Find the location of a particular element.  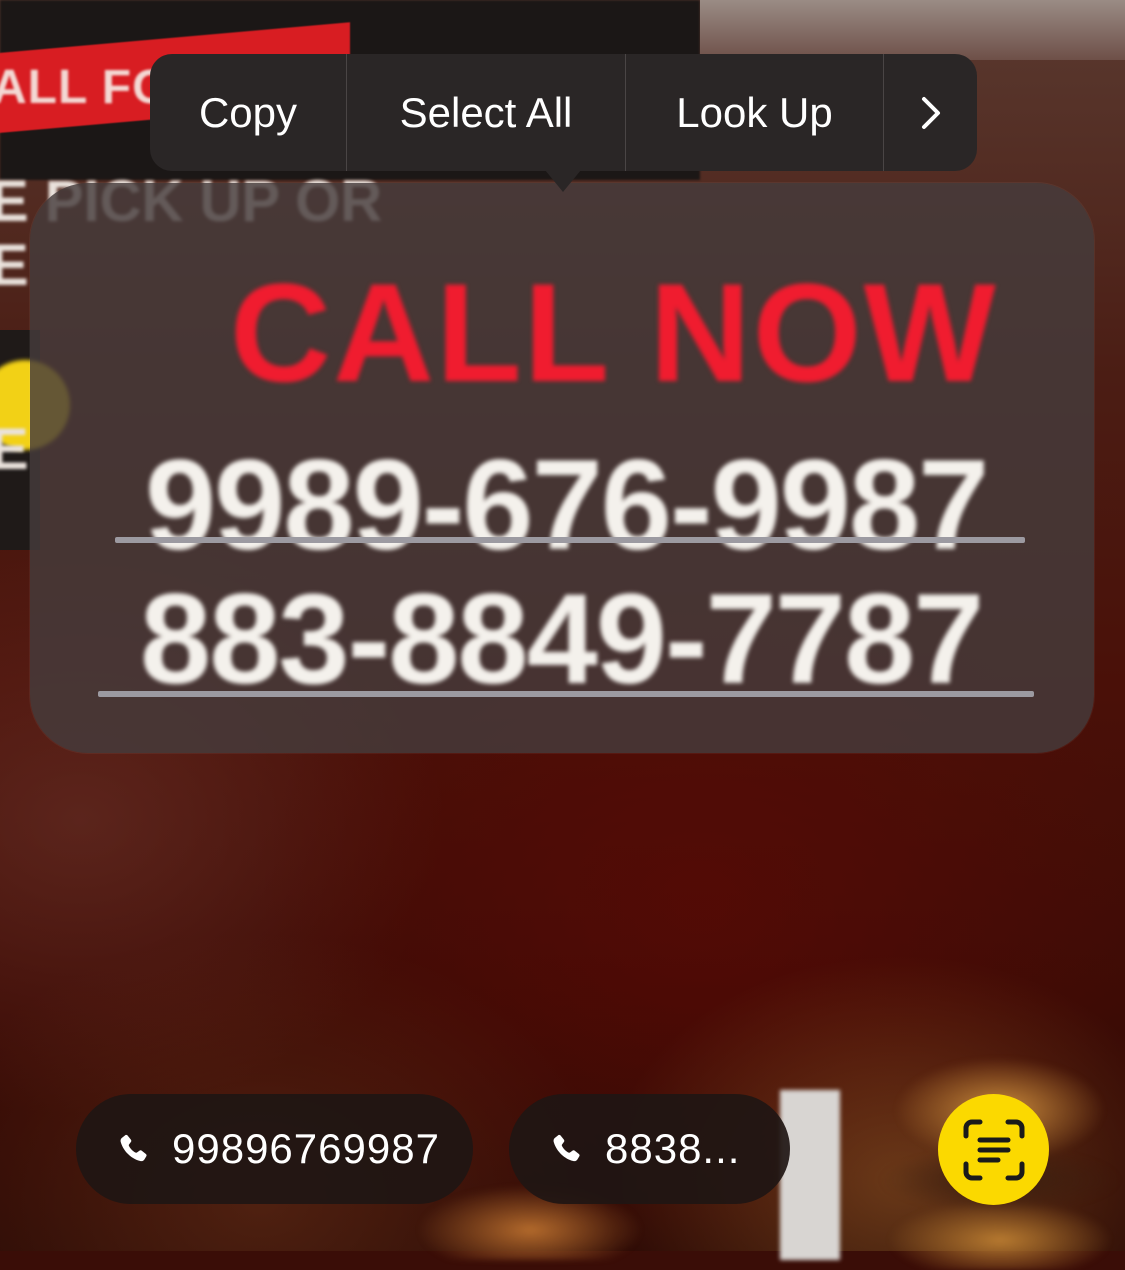

chip-label: 99896769987 is located at coordinates (306, 1148).